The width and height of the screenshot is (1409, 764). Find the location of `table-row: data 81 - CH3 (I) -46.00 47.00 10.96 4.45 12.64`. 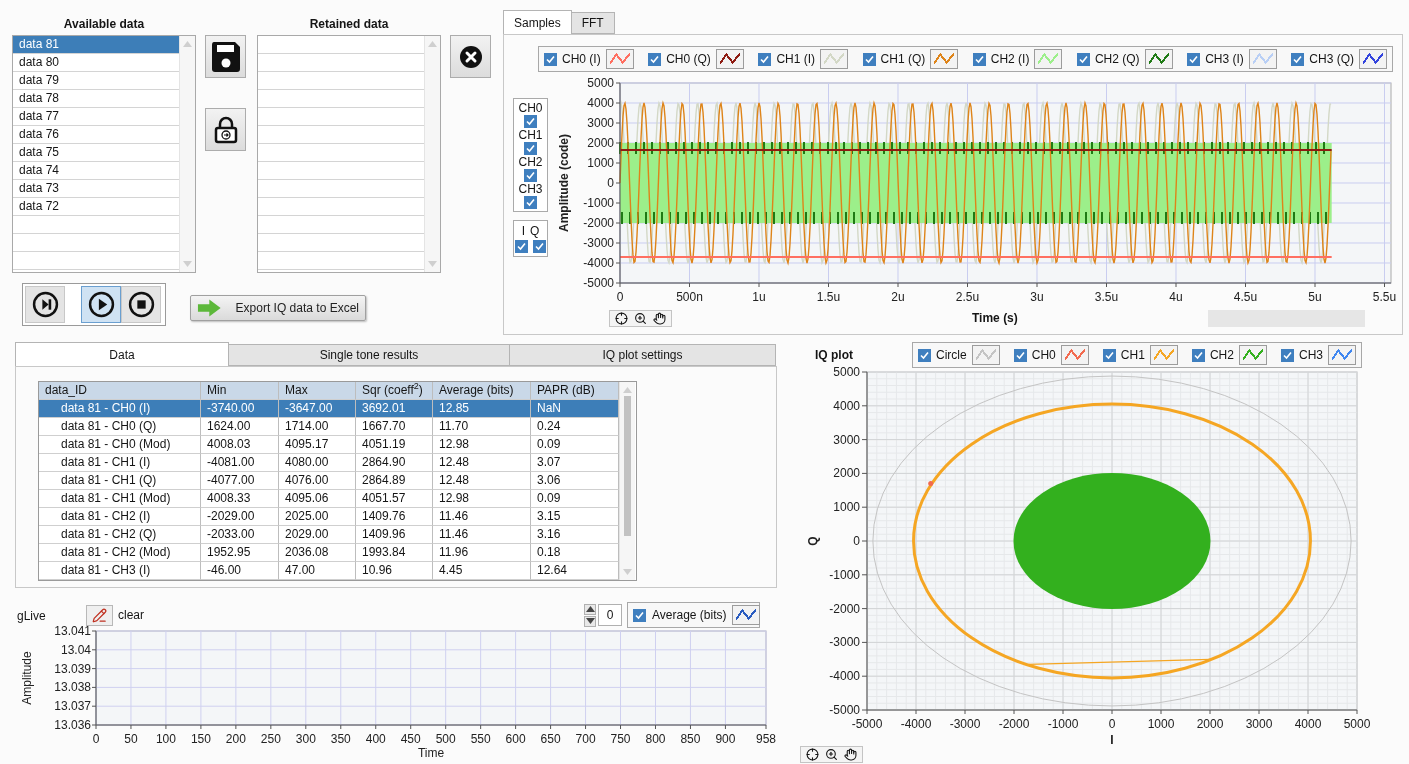

table-row: data 81 - CH3 (I) -46.00 47.00 10.96 4.45 12.64 is located at coordinates (329, 571).